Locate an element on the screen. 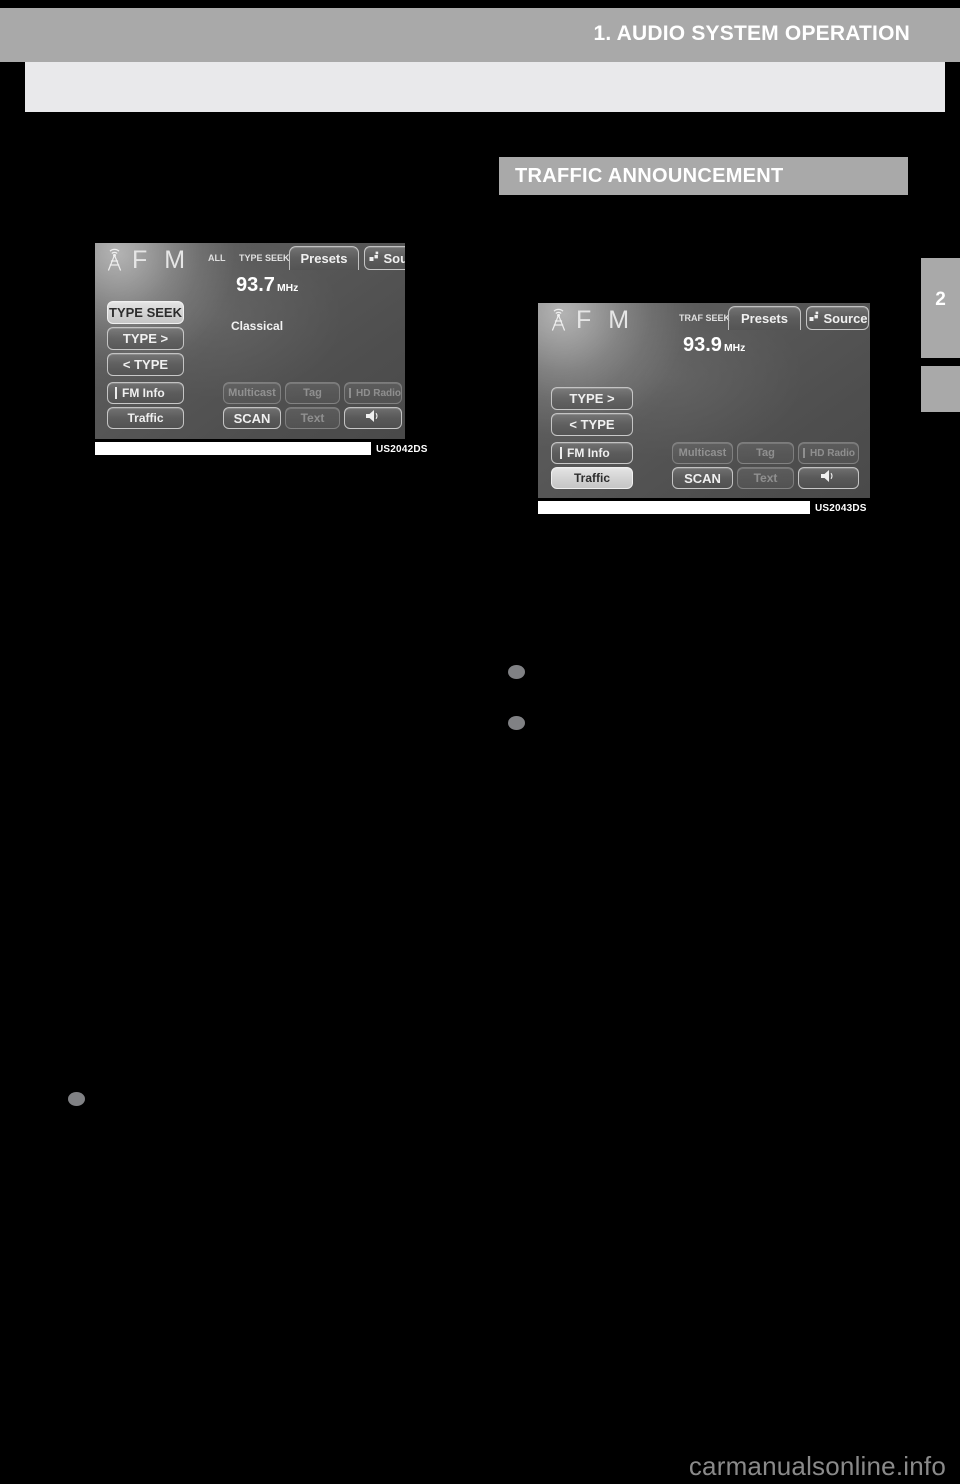 The height and width of the screenshot is (1484, 960). chapter-tab: 2 is located at coordinates (940, 308).